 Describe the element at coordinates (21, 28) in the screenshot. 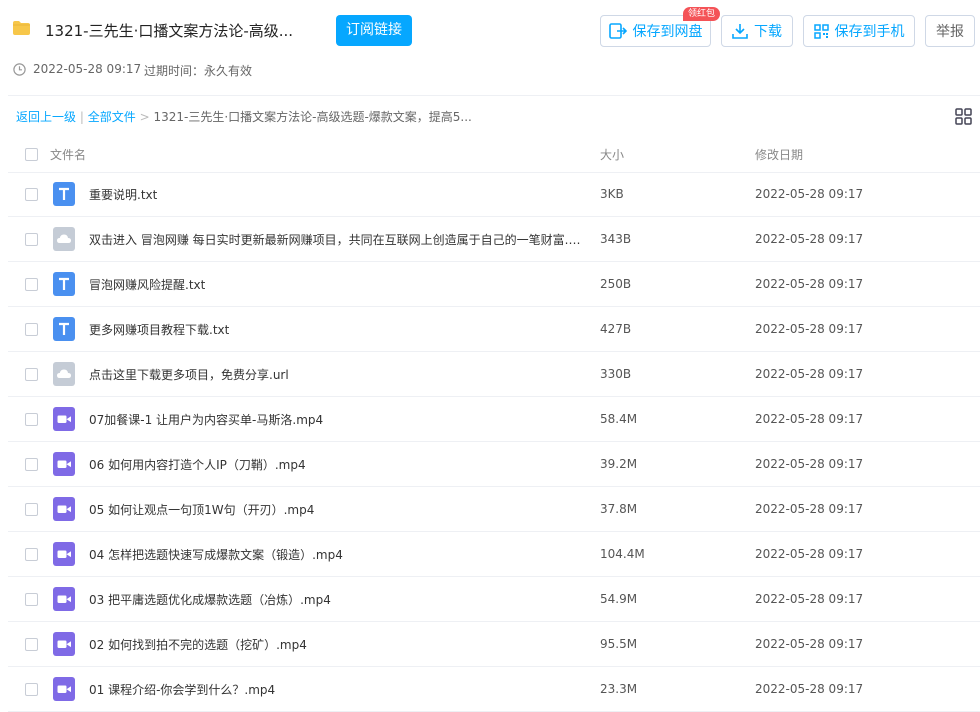

I see `folder-icon` at that location.